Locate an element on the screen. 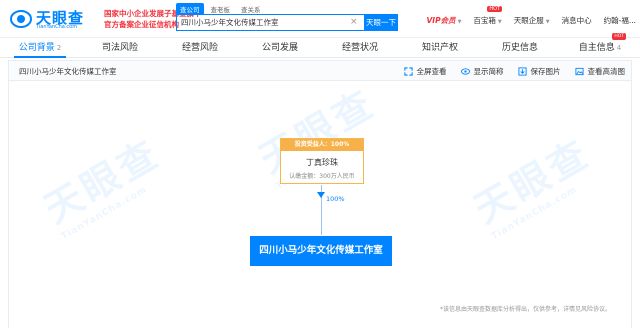  baibao-link: 百宝箱 ▼ HOT is located at coordinates (488, 16).